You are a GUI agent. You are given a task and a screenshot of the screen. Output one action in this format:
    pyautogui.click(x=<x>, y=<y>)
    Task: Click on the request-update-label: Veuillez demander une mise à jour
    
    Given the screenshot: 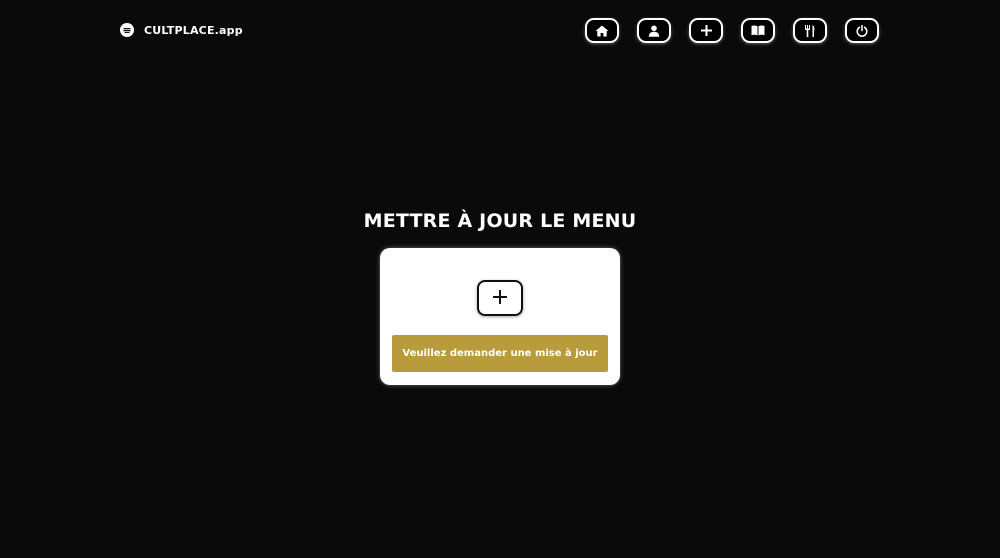 What is the action you would take?
    pyautogui.click(x=500, y=353)
    